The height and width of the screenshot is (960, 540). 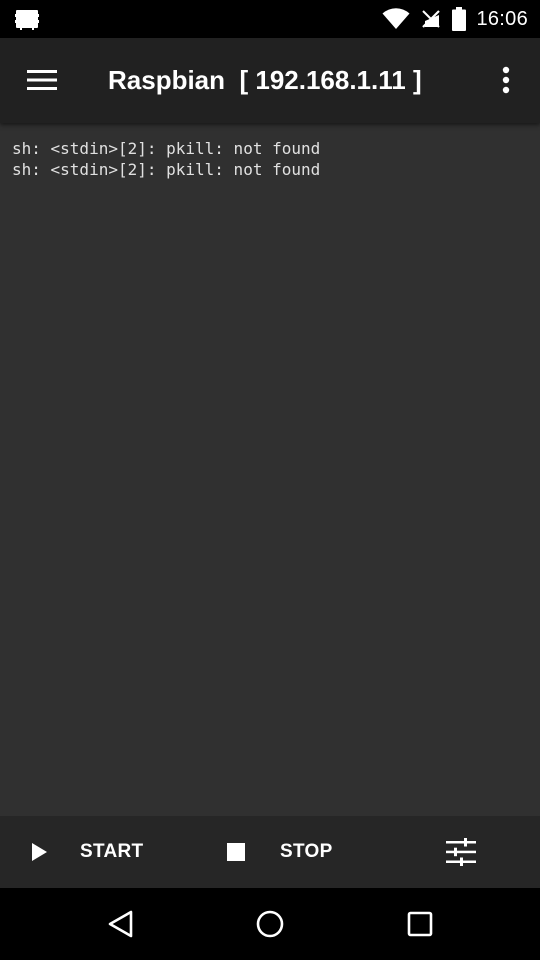 I want to click on status-bar: 16:06, so click(x=270, y=19).